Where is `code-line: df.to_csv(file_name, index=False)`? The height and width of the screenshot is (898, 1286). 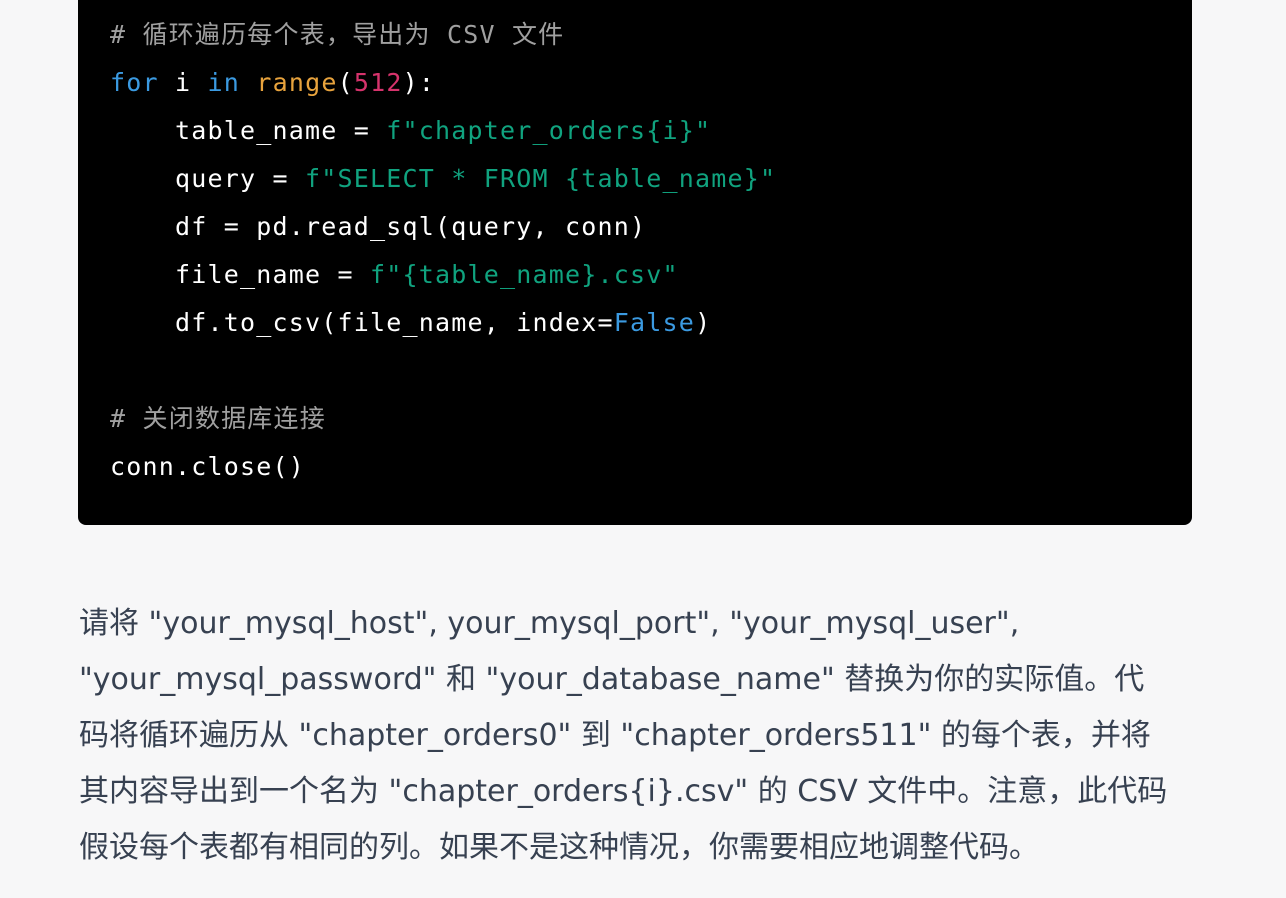 code-line: df.to_csv(file_name, index=False) is located at coordinates (410, 323).